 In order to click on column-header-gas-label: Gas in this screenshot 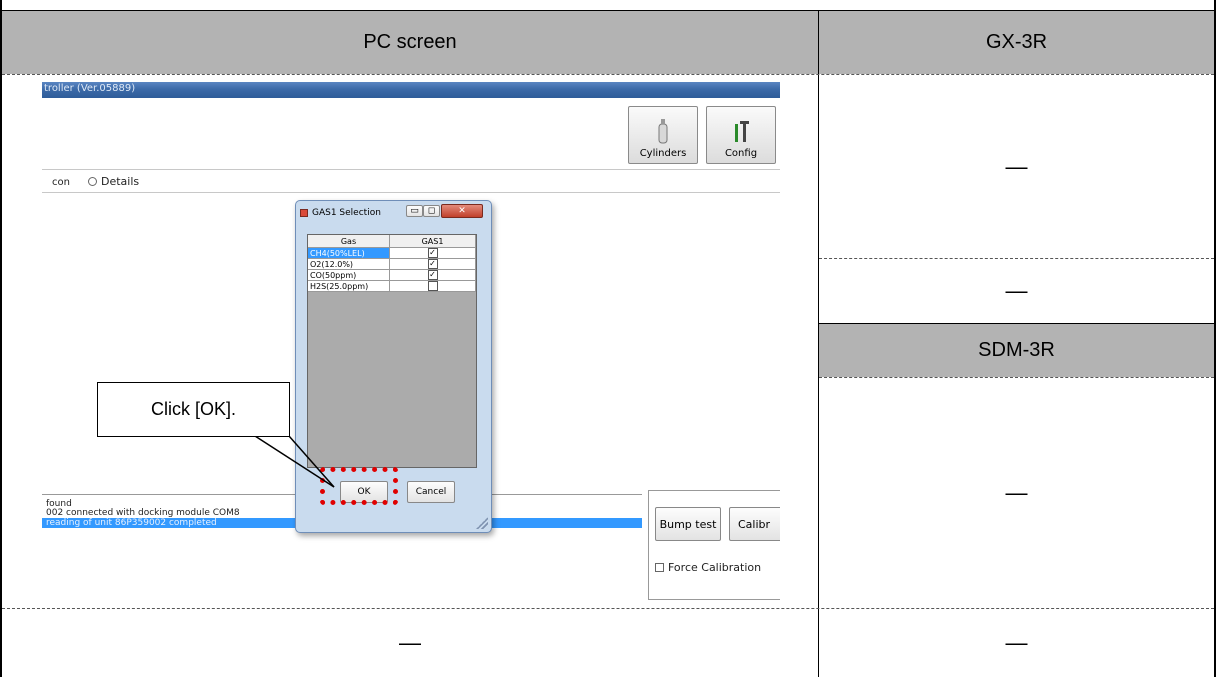, I will do `click(348, 241)`.